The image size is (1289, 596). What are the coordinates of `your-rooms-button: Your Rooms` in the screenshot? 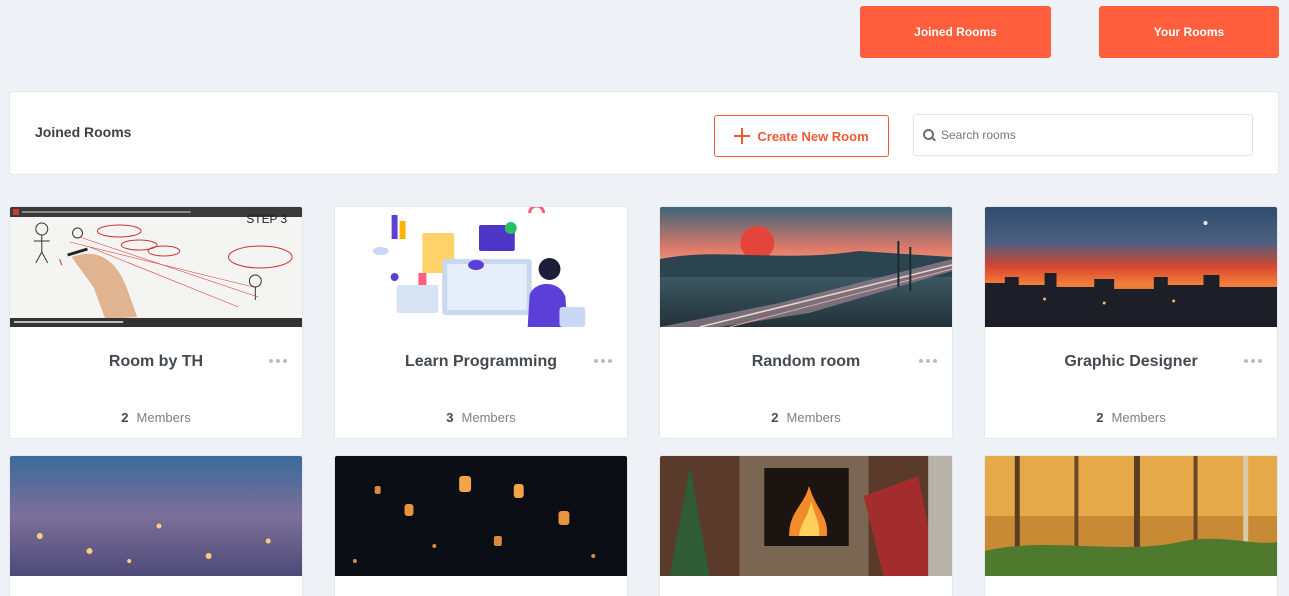 It's located at (1189, 32).